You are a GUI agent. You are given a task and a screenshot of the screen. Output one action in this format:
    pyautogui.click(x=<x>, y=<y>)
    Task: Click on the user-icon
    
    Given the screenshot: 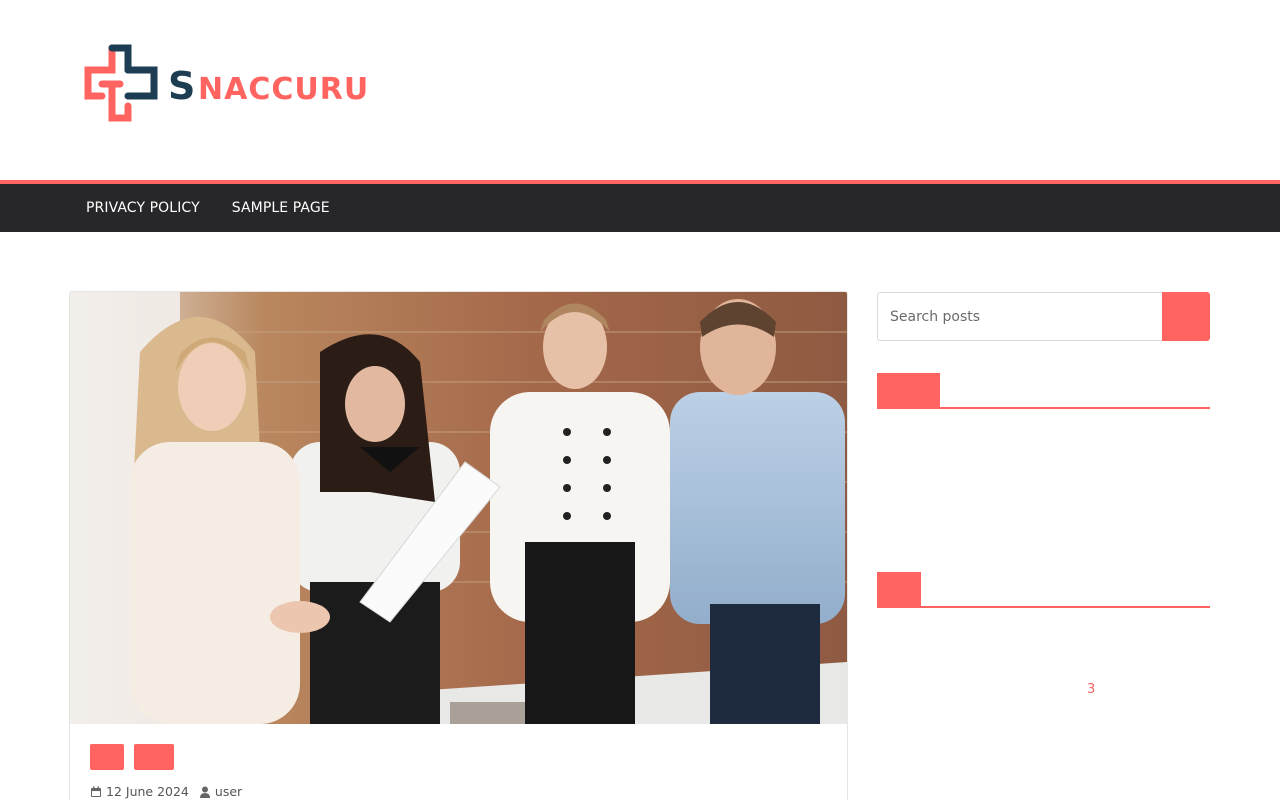 What is the action you would take?
    pyautogui.click(x=204, y=792)
    